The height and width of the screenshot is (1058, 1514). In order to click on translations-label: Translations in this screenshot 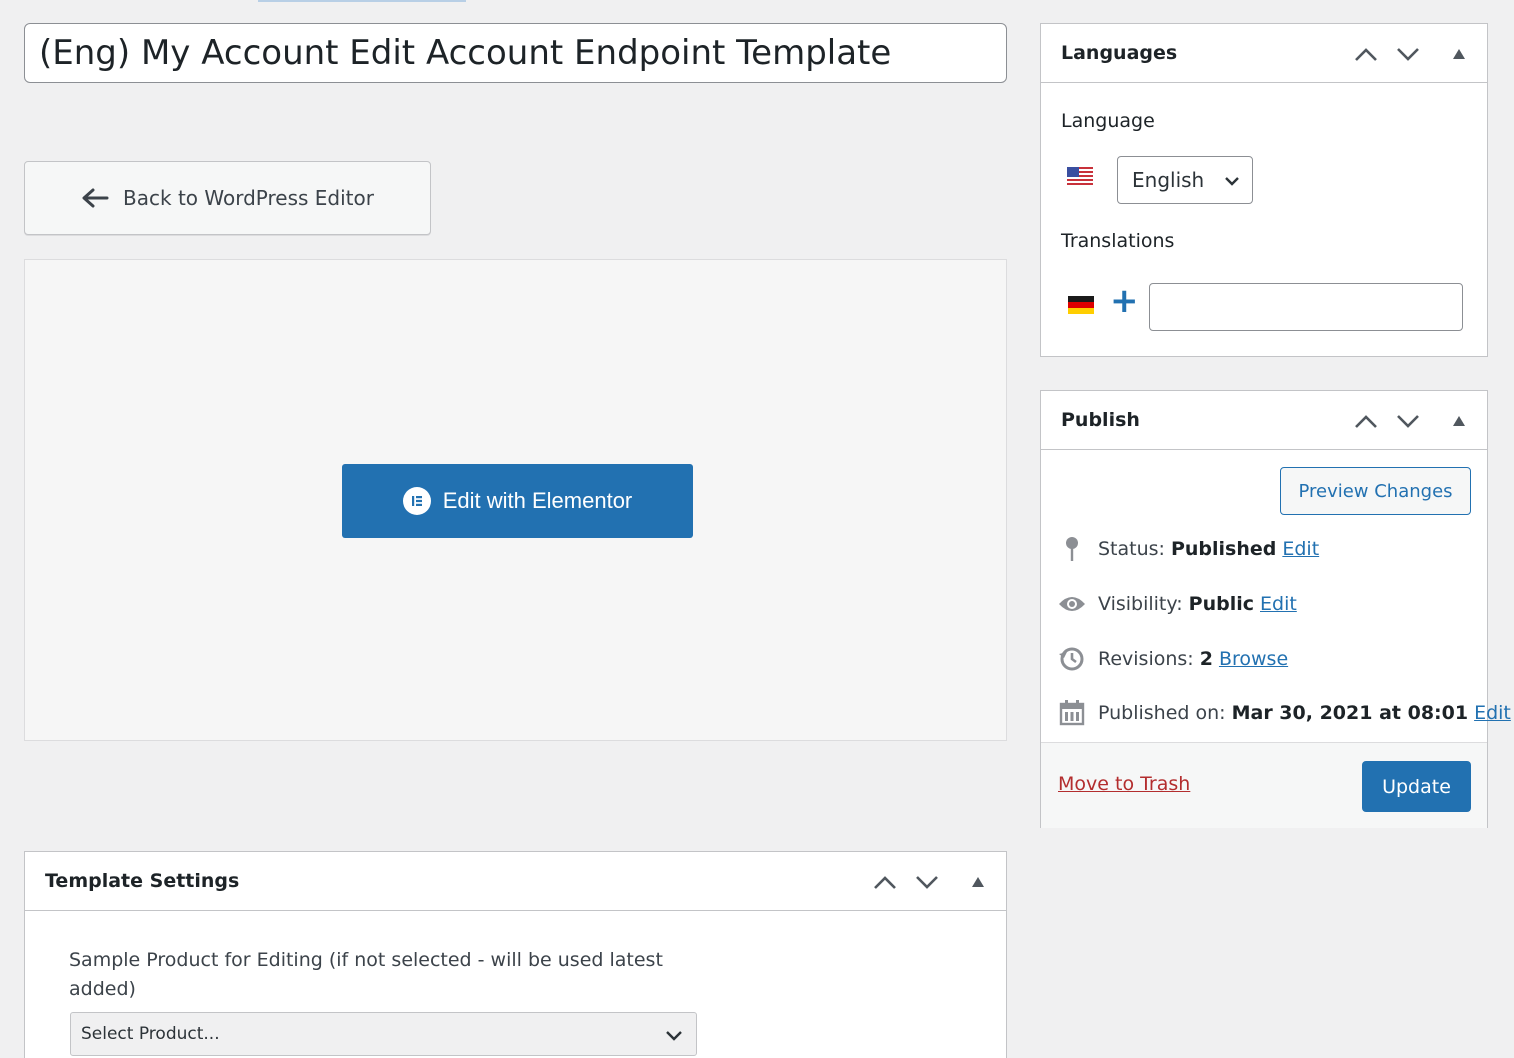, I will do `click(1118, 241)`.